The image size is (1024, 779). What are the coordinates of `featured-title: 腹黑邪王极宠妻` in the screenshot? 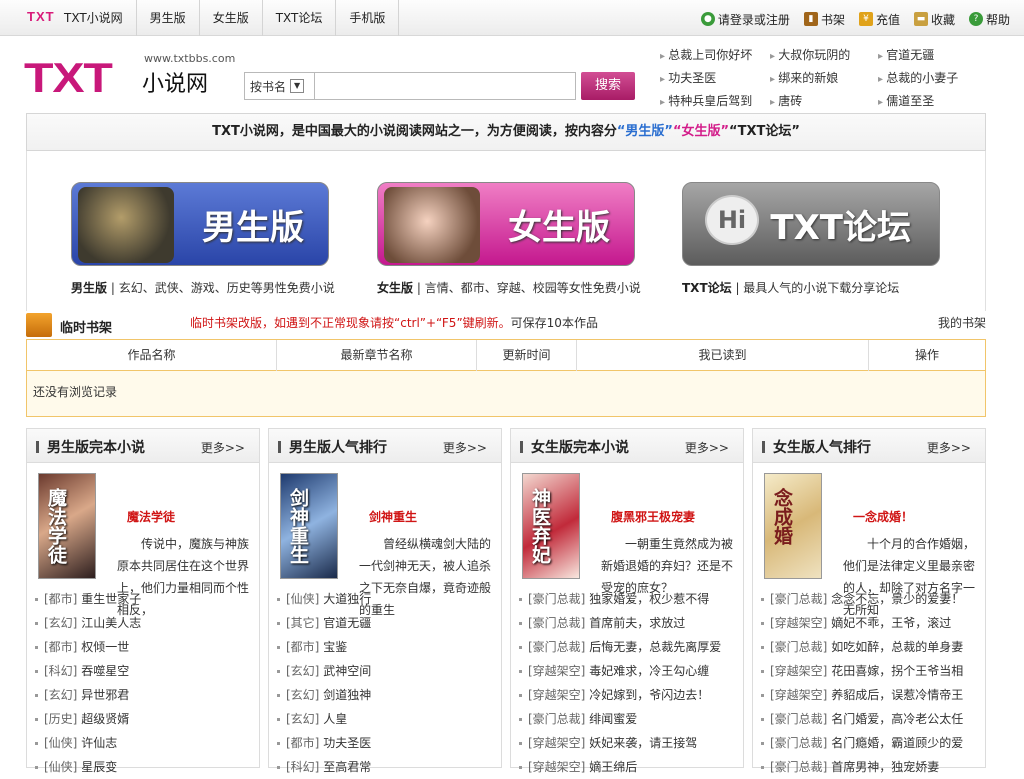 It's located at (653, 516).